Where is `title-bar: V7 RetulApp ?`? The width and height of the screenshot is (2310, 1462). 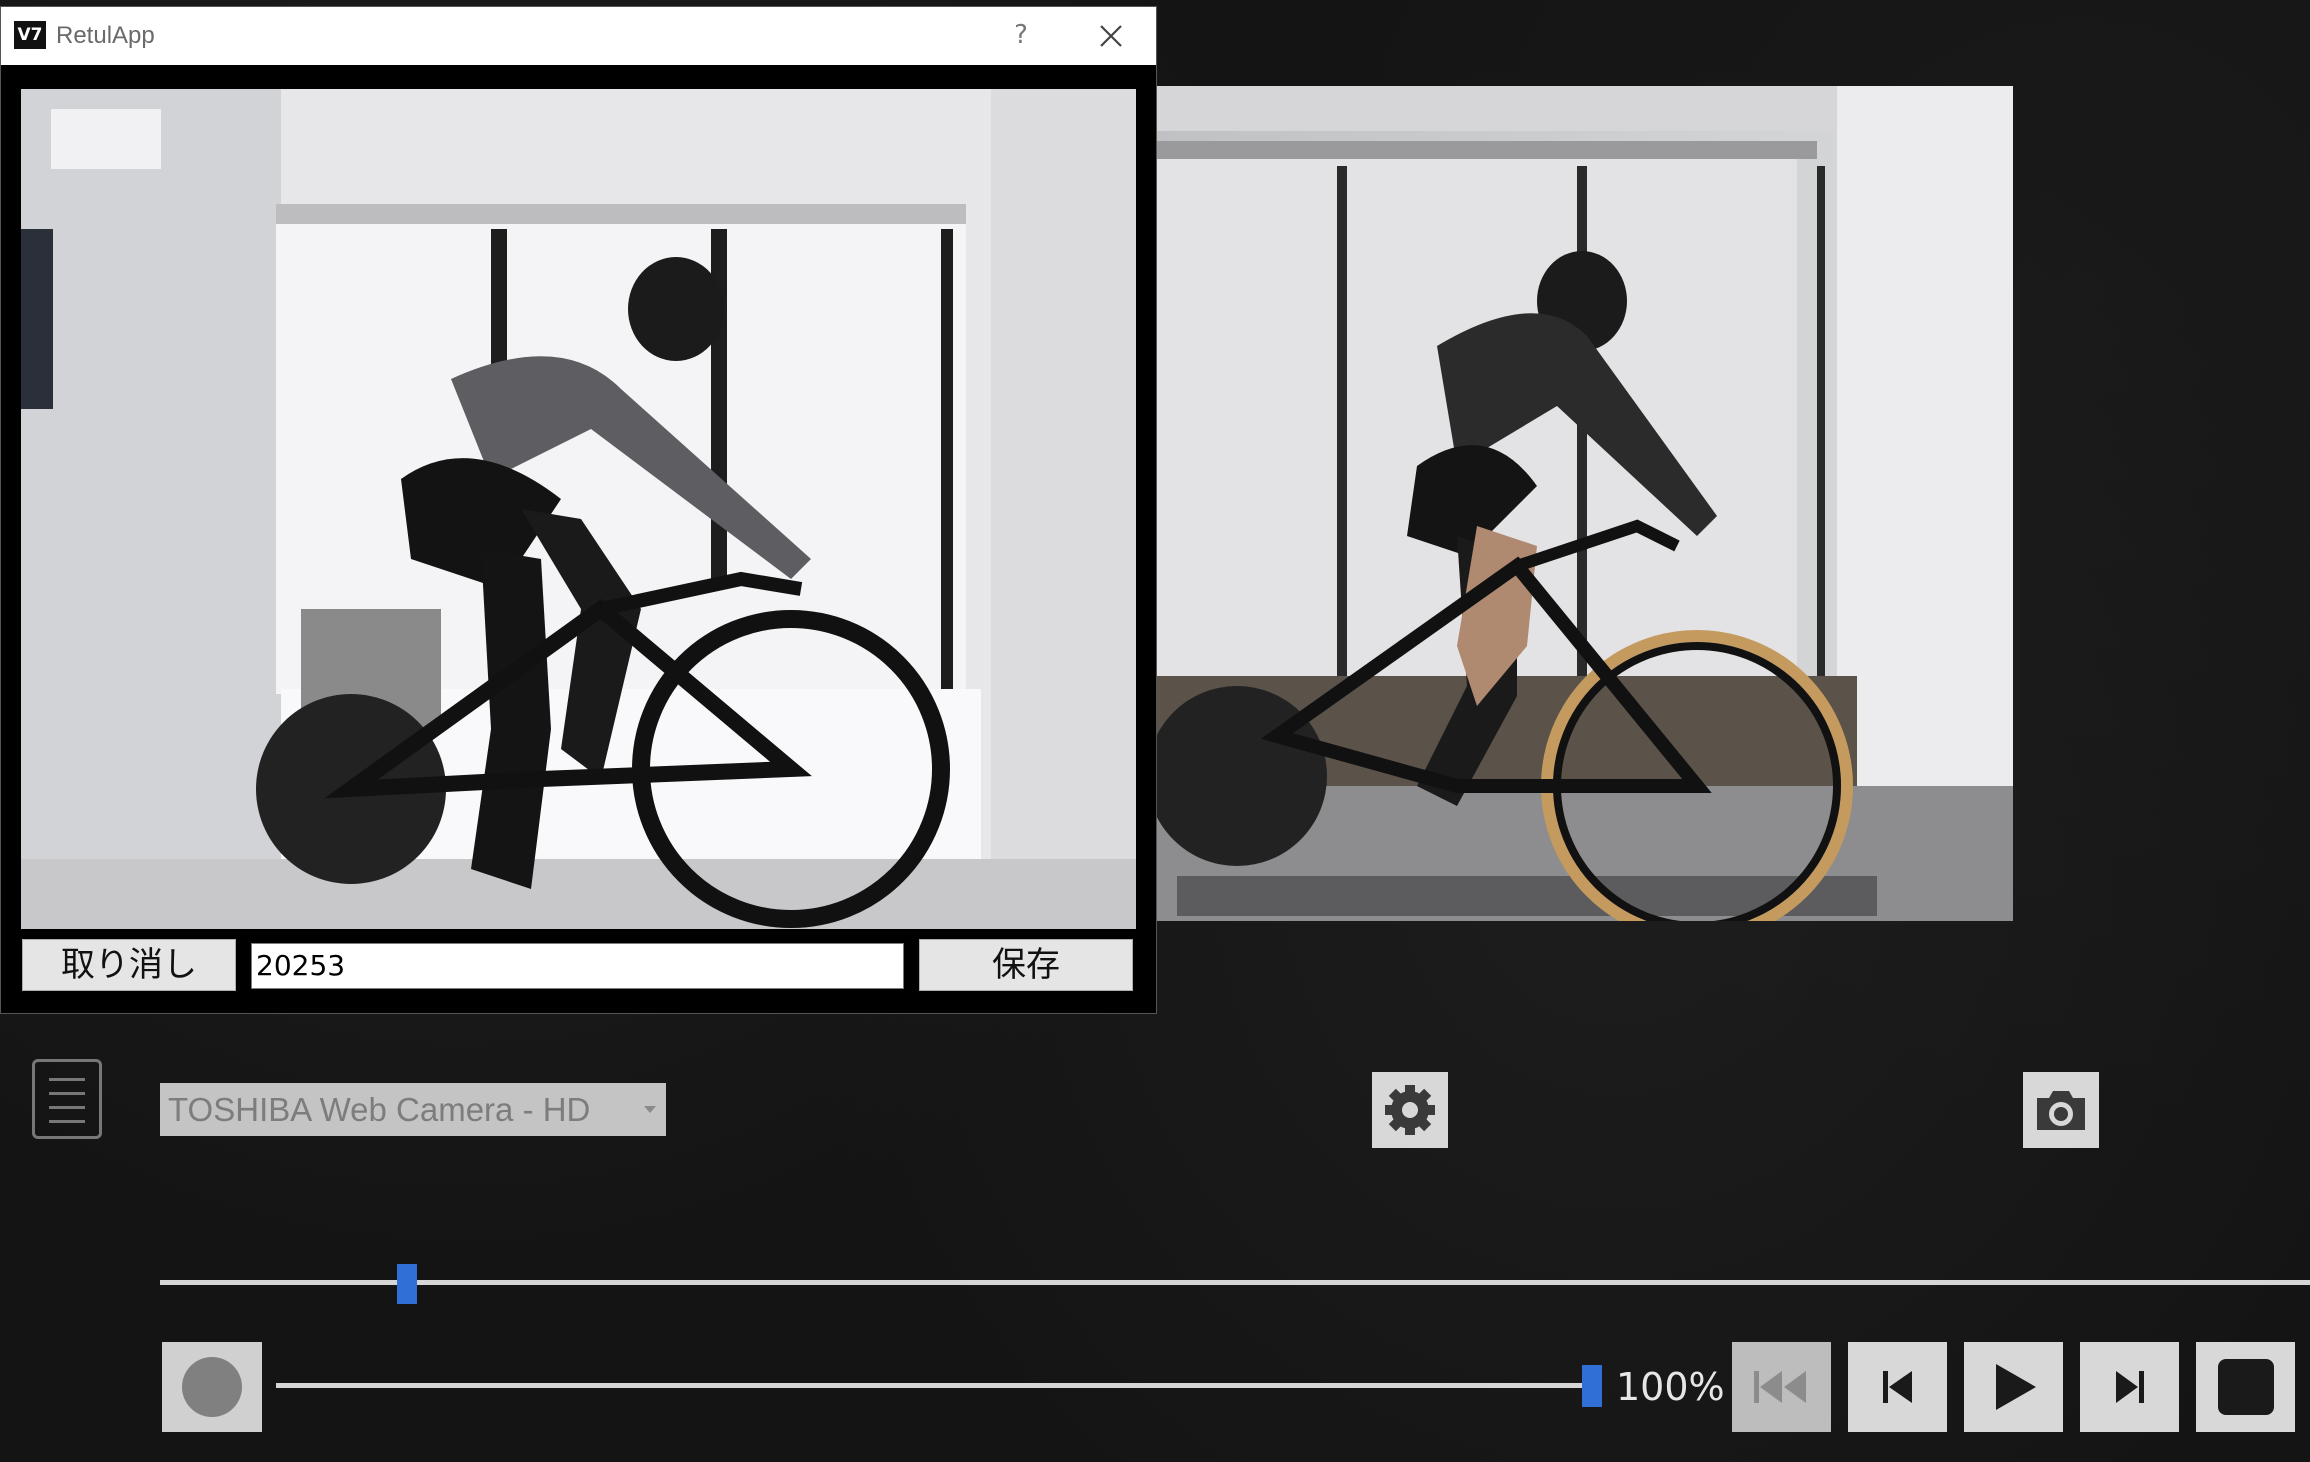 title-bar: V7 RetulApp ? is located at coordinates (578, 36).